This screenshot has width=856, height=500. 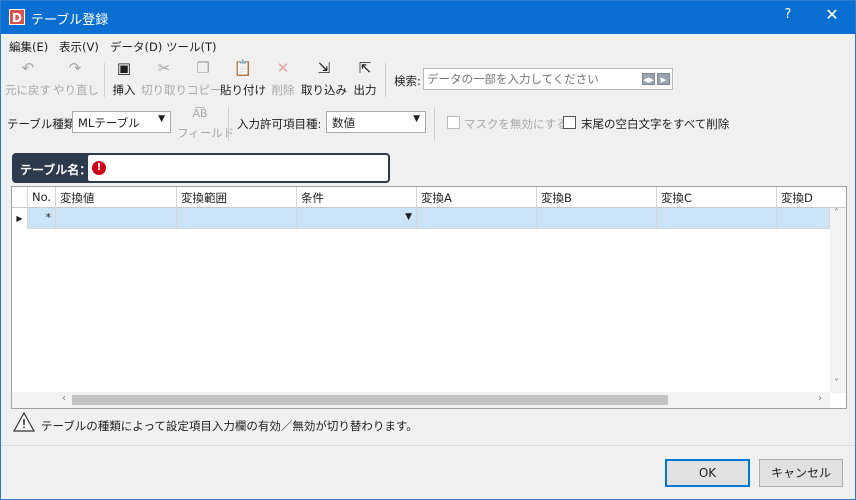 What do you see at coordinates (569, 122) in the screenshot?
I see `trim-trailing-checkbox` at bounding box center [569, 122].